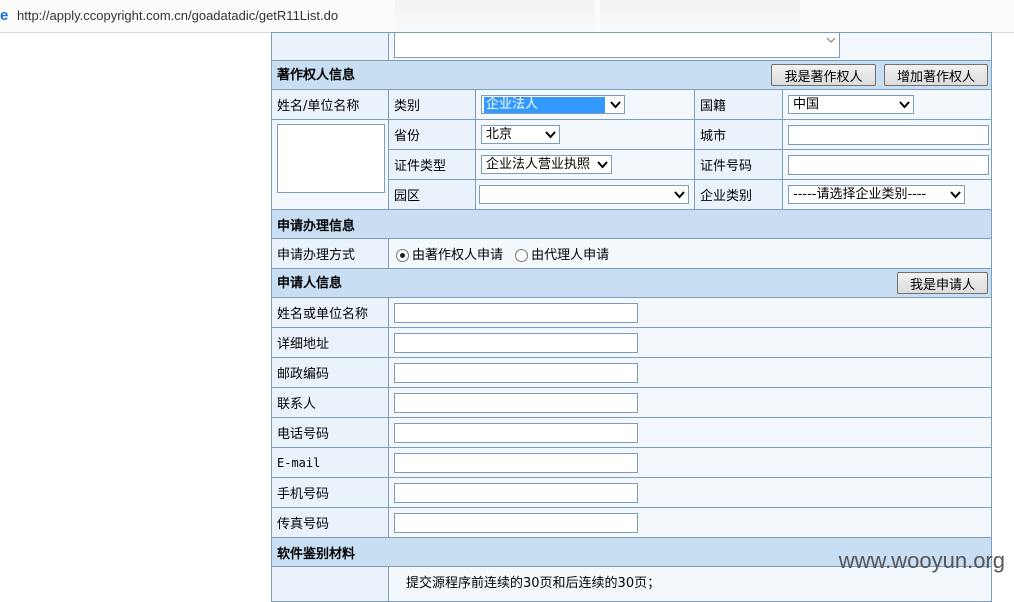  I want to click on park-select, so click(584, 194).